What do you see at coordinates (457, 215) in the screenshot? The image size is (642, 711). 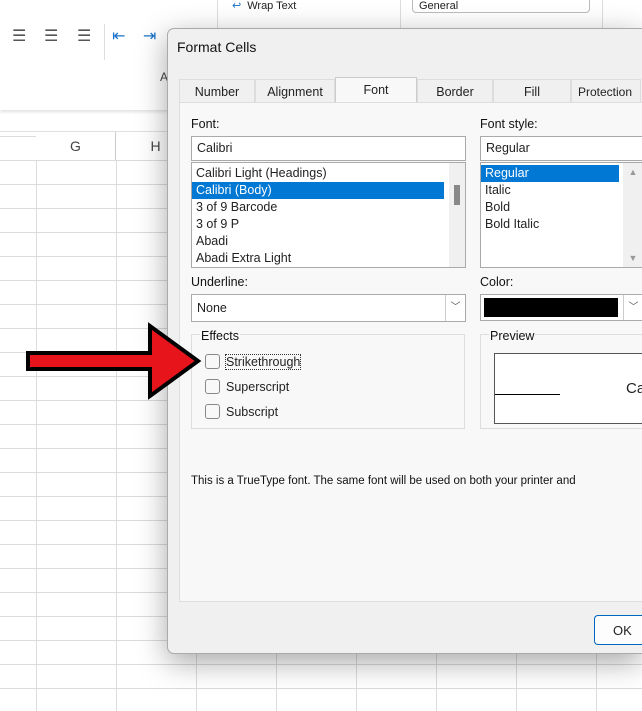 I see `font-list-scrollbar` at bounding box center [457, 215].